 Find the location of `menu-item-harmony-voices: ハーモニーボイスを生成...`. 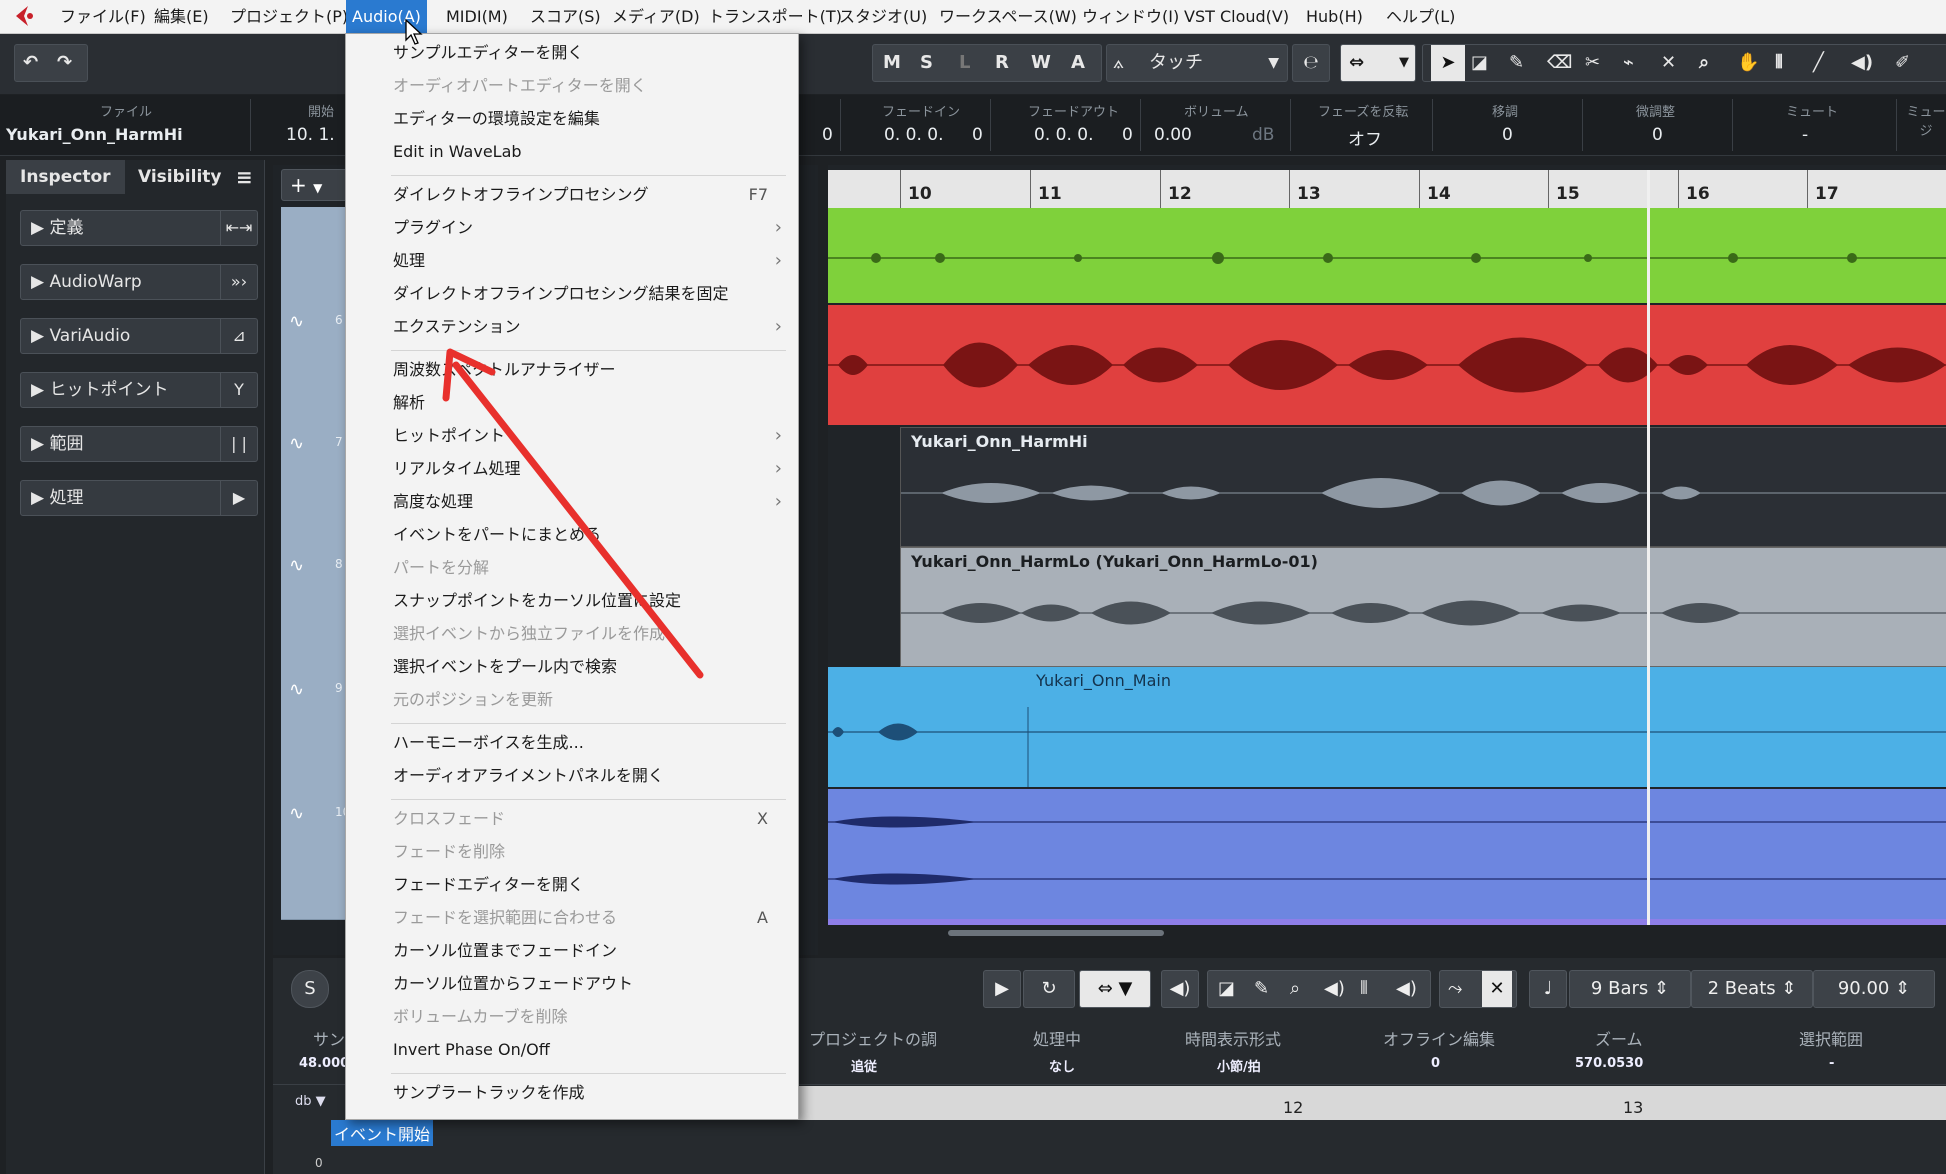

menu-item-harmony-voices: ハーモニーボイスを生成... is located at coordinates (572, 742).